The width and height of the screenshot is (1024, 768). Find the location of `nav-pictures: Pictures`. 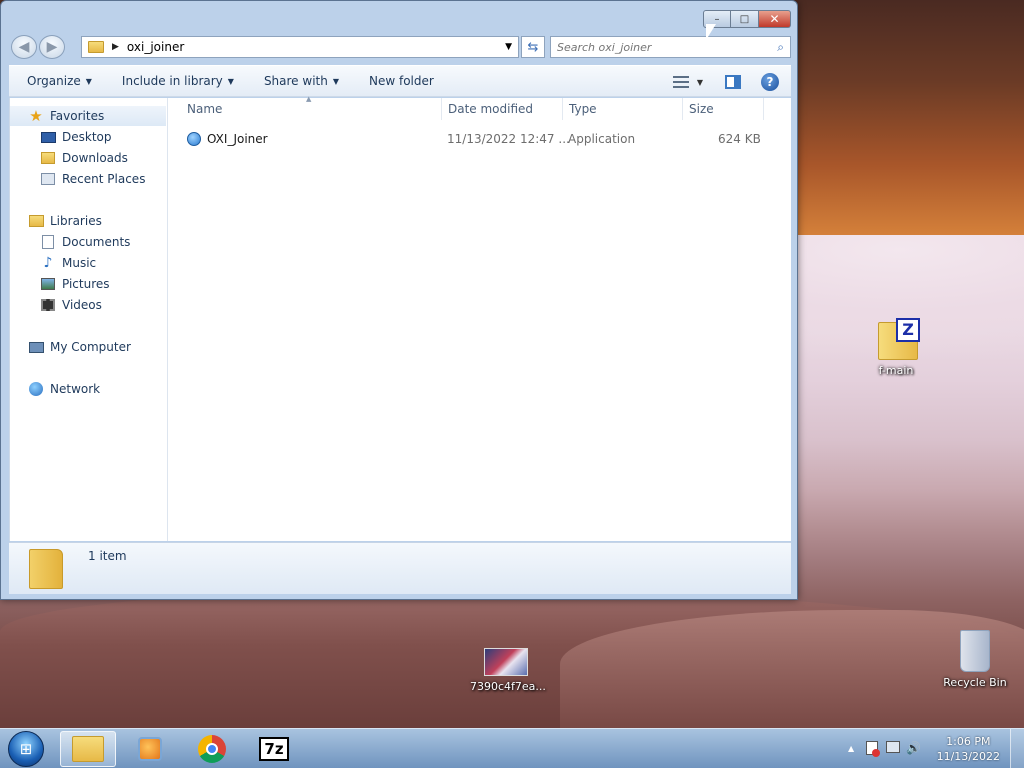

nav-pictures: Pictures is located at coordinates (60, 284).